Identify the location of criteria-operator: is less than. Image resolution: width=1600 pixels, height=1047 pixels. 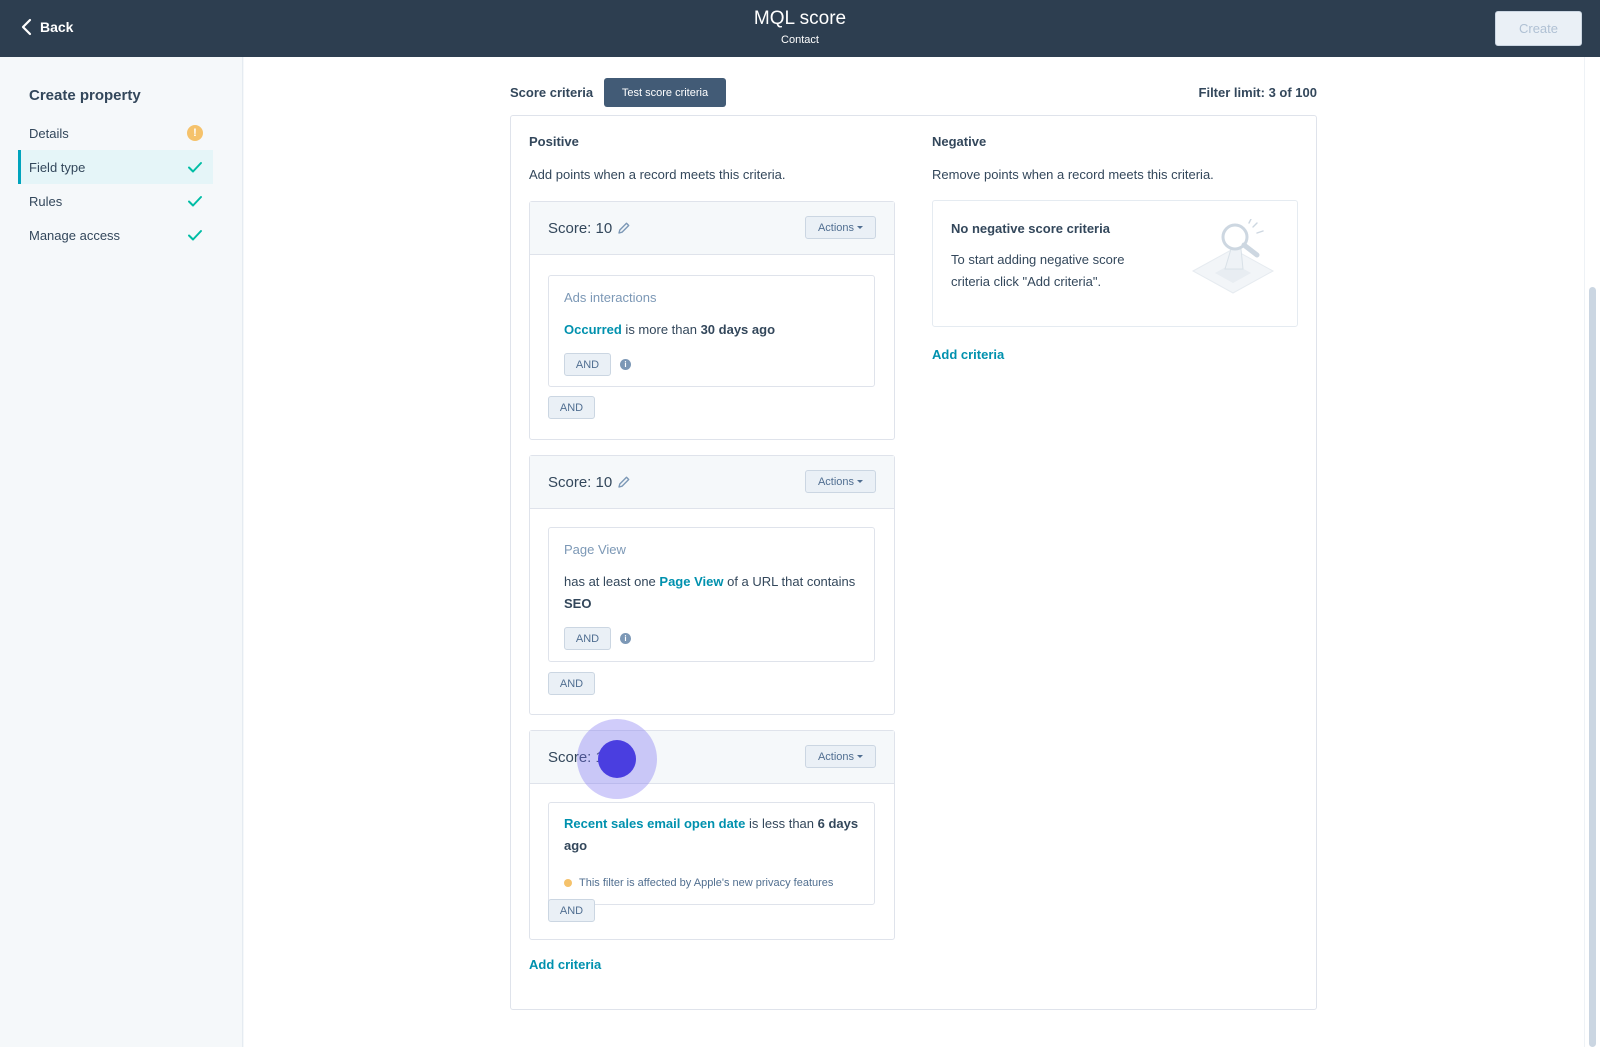
(781, 823).